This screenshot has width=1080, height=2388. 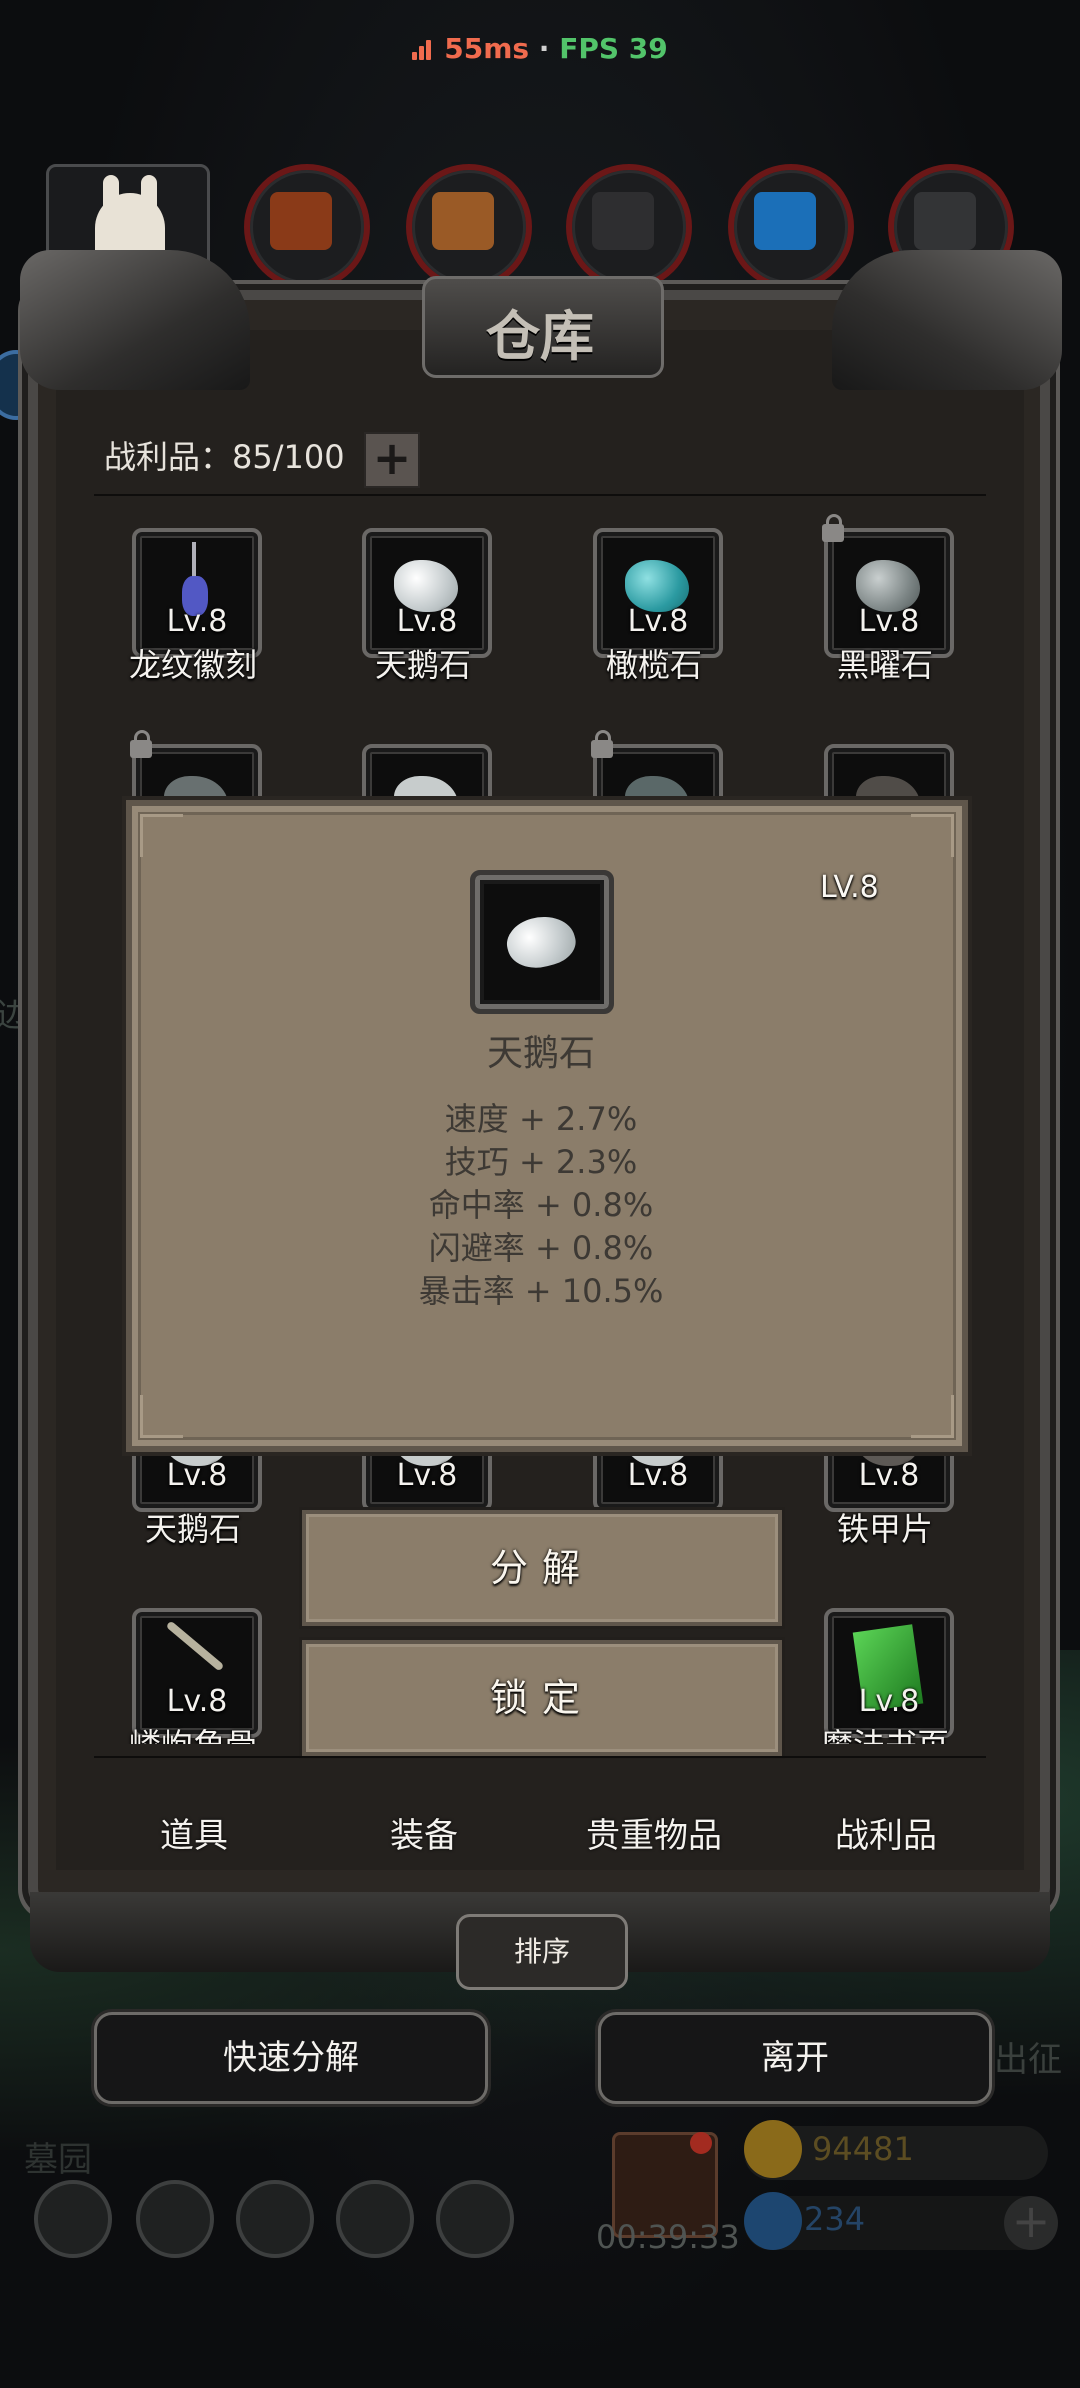 I want to click on expedition-label: 出征, so click(x=1028, y=2060).